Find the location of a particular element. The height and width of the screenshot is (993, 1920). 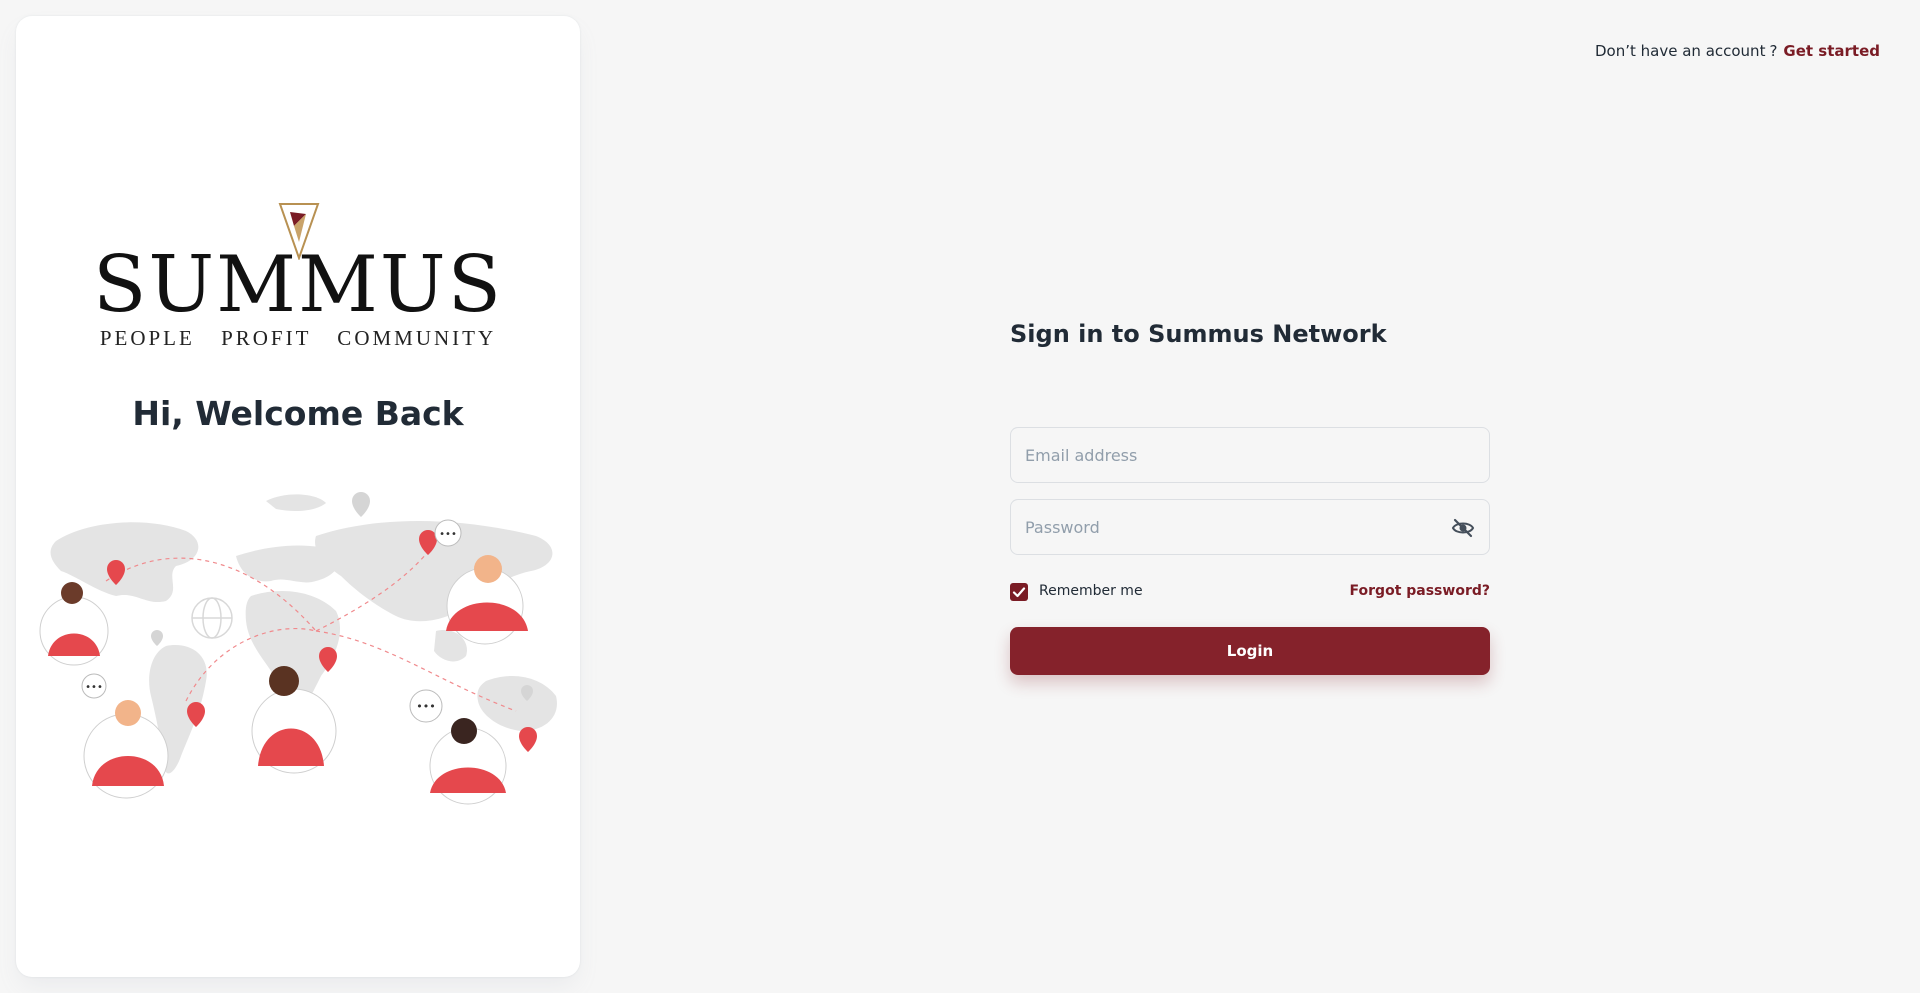

signup-prompt-text: Don’t have an account is located at coordinates (1680, 51).